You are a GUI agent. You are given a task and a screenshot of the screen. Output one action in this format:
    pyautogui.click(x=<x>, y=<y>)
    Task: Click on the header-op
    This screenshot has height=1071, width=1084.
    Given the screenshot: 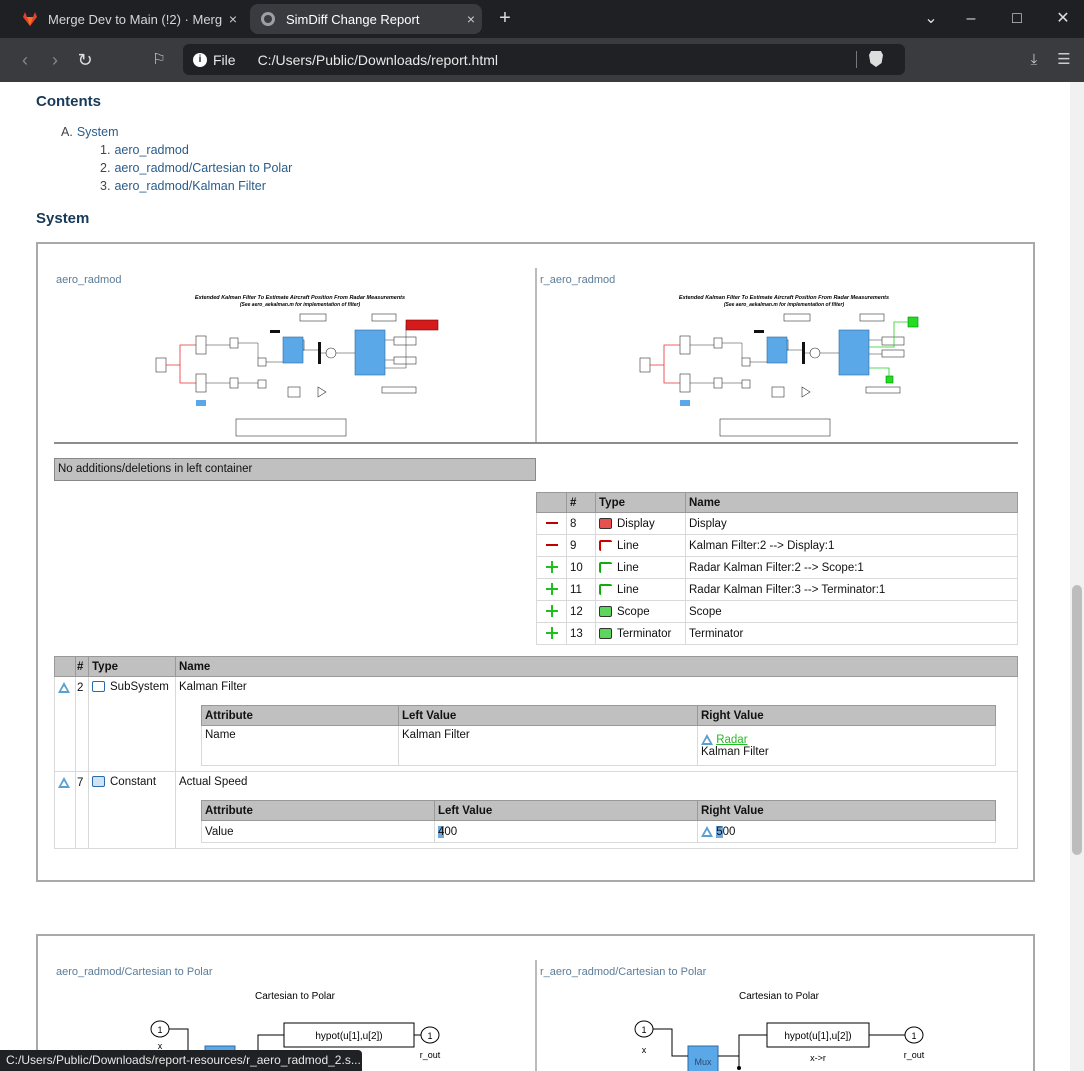 What is the action you would take?
    pyautogui.click(x=551, y=502)
    